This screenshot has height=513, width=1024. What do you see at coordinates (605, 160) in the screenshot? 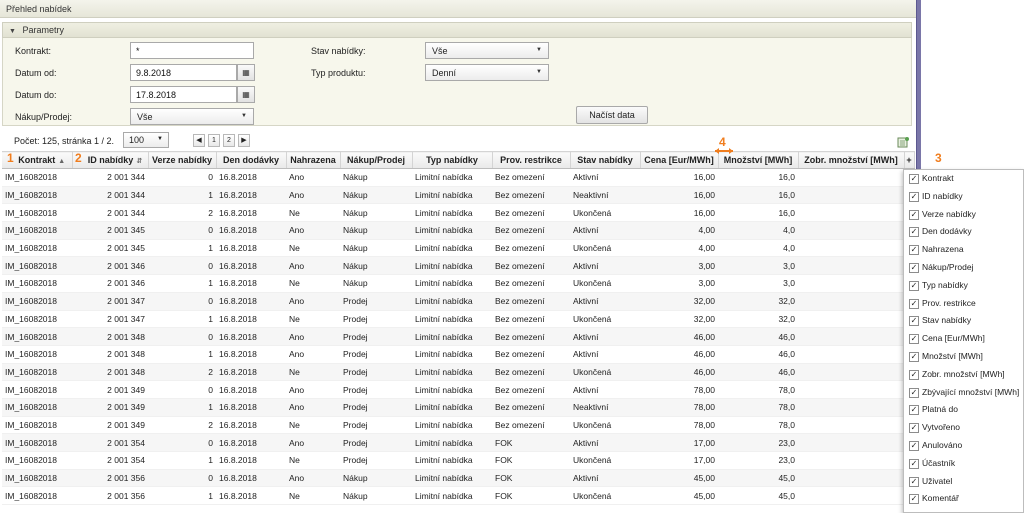
I see `col-header-stav-nabidky: Stav nabídky` at bounding box center [605, 160].